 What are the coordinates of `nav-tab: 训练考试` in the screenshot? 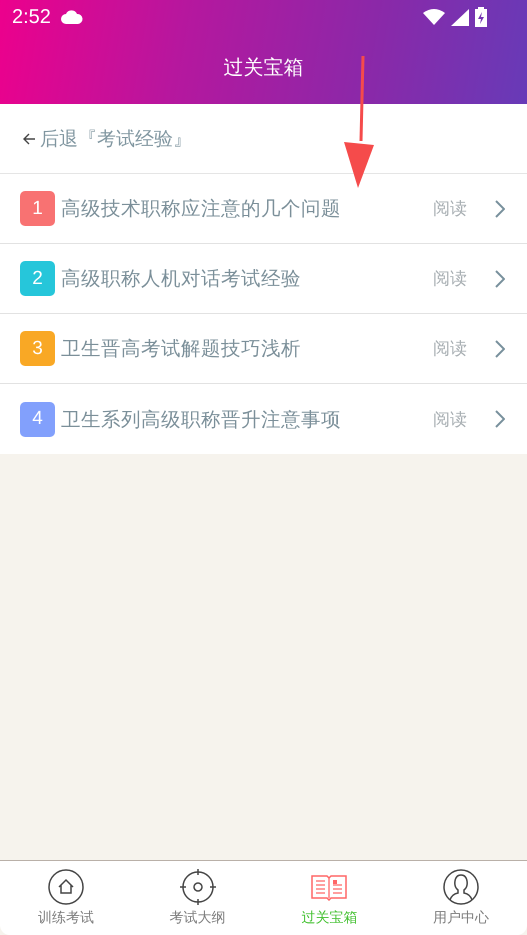 It's located at (66, 898).